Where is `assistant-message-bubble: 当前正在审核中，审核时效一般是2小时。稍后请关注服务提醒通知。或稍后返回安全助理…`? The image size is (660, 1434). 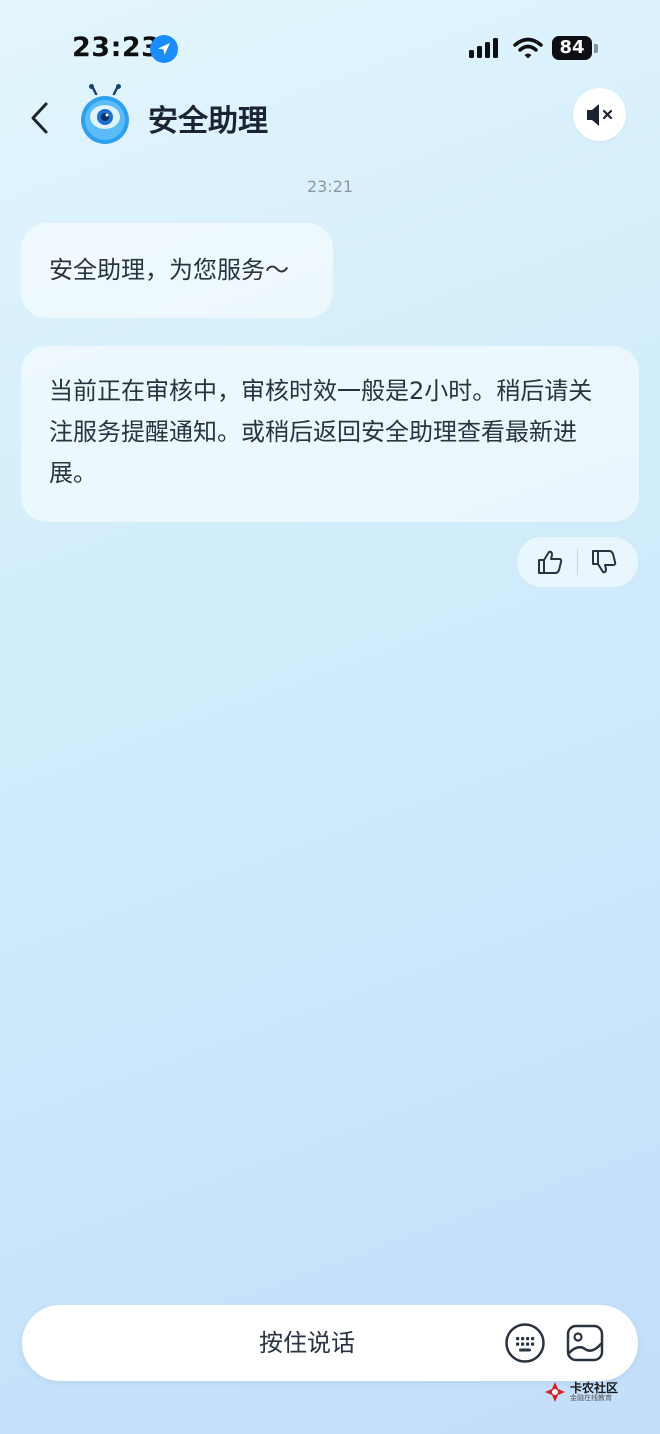
assistant-message-bubble: 当前正在审核中，审核时效一般是2小时。稍后请关注服务提醒通知。或稍后返回安全助理… is located at coordinates (330, 434).